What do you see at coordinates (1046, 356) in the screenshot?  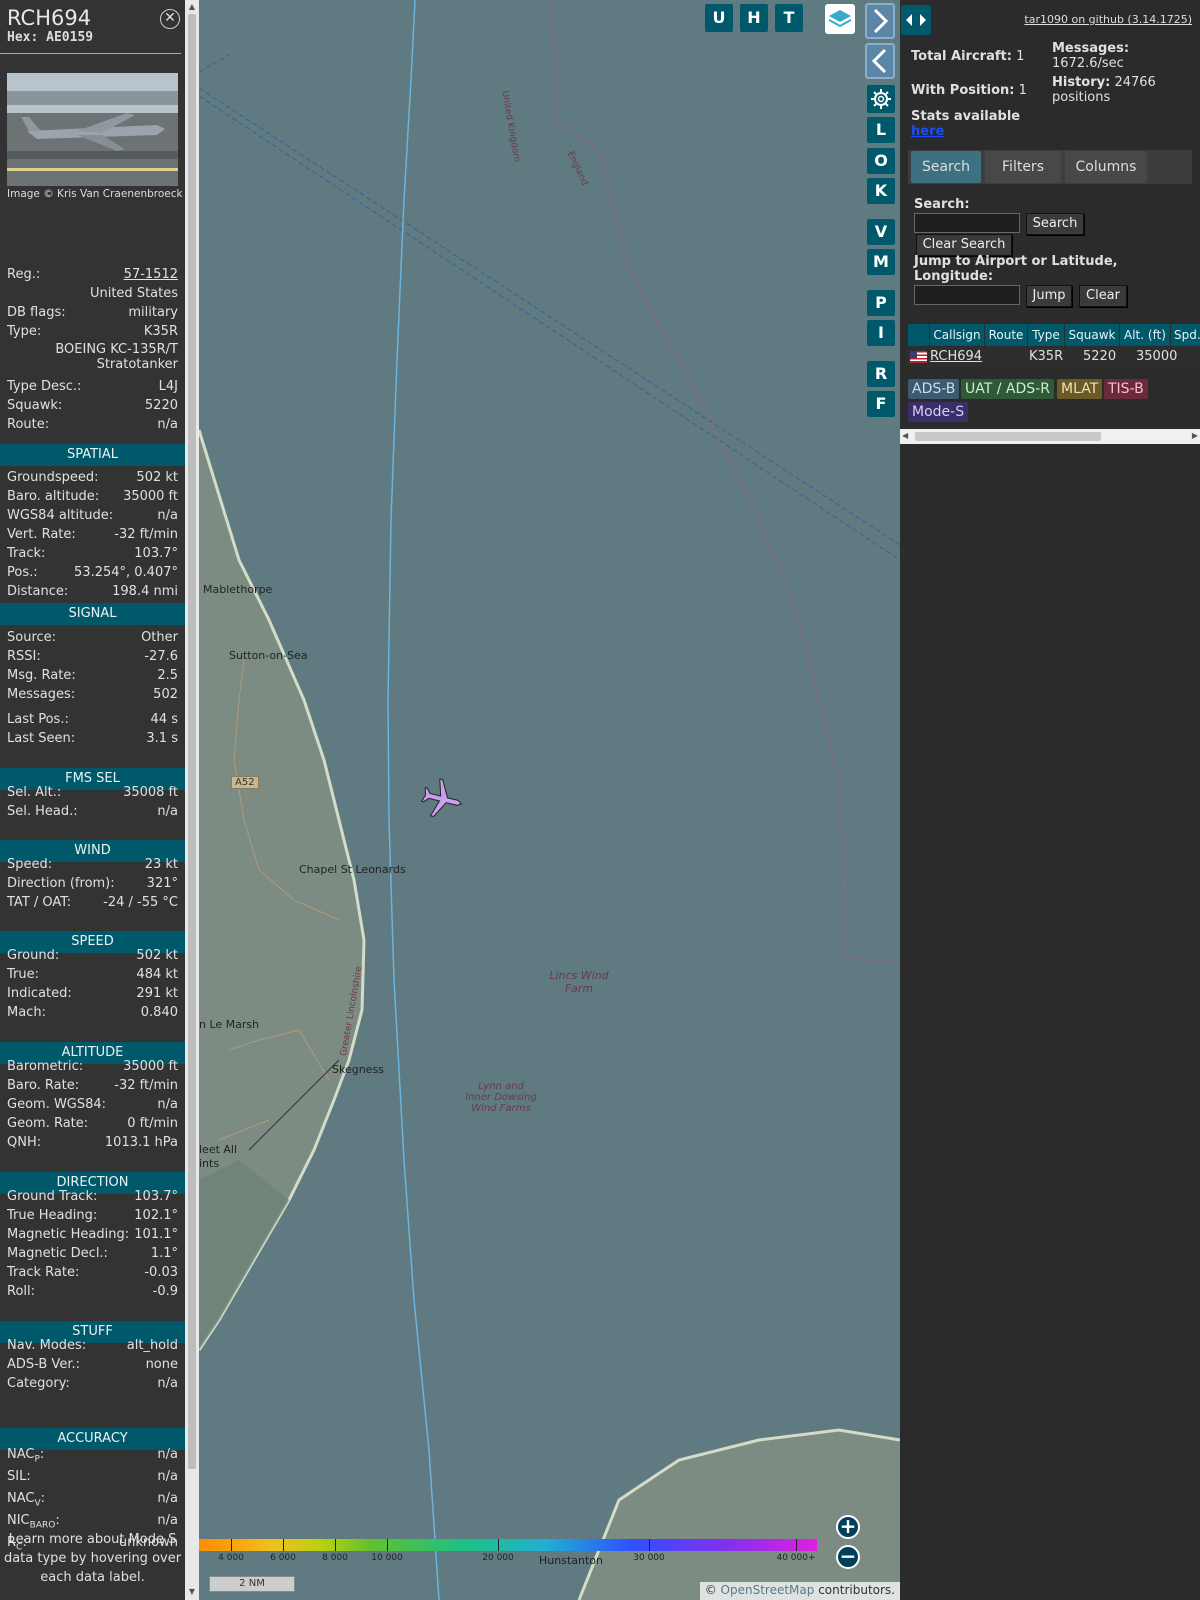 I see `row-type: K35R` at bounding box center [1046, 356].